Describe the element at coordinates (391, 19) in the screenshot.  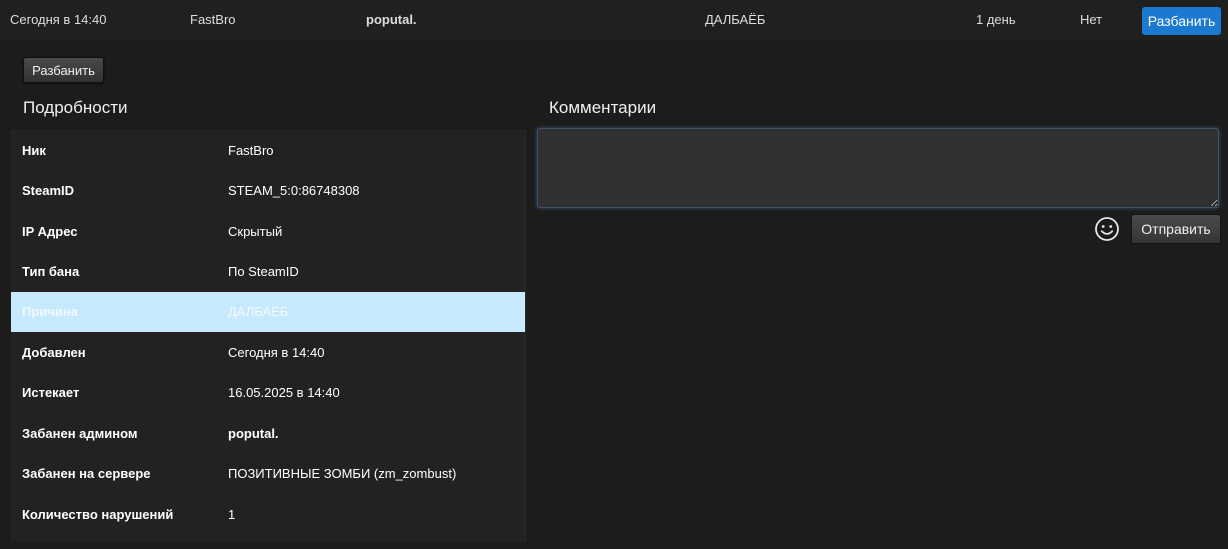
I see `ban-admin: poputal.` at that location.